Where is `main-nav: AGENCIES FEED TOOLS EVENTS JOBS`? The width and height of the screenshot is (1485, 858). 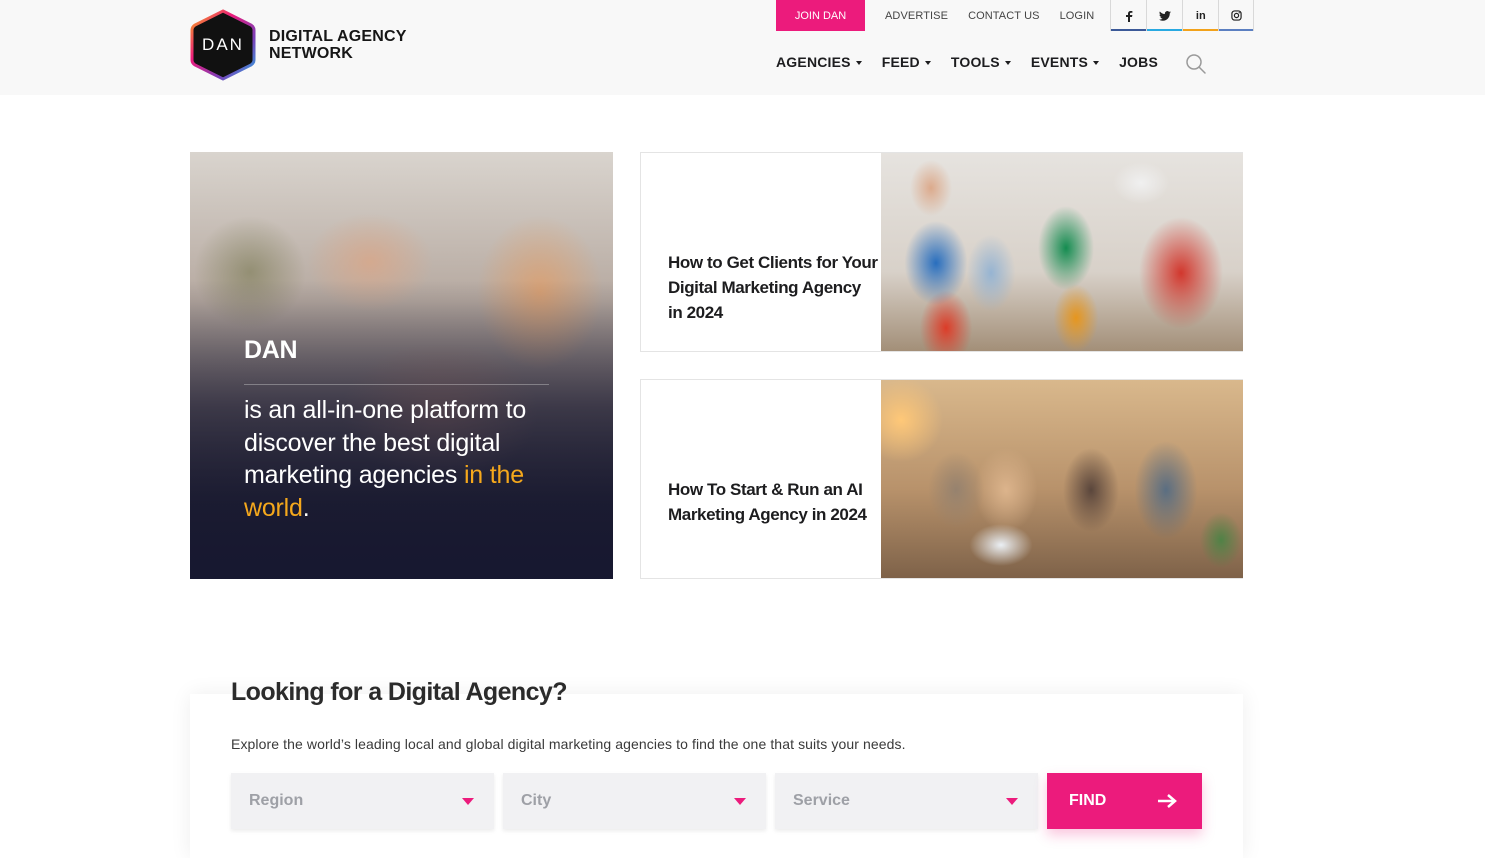
main-nav: AGENCIES FEED TOOLS EVENTS JOBS is located at coordinates (977, 62).